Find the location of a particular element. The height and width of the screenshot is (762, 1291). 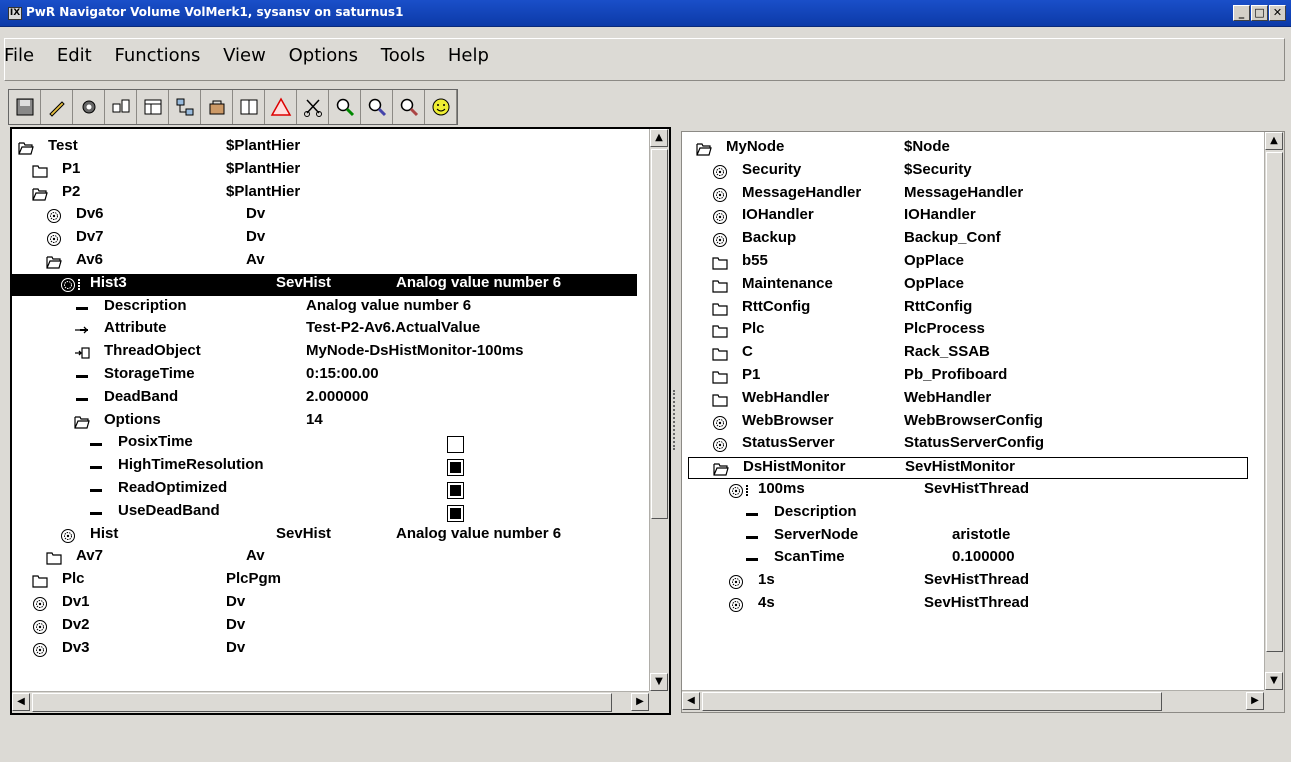

right-tree-row: StatusServer StatusServerConfig is located at coordinates (968, 445).